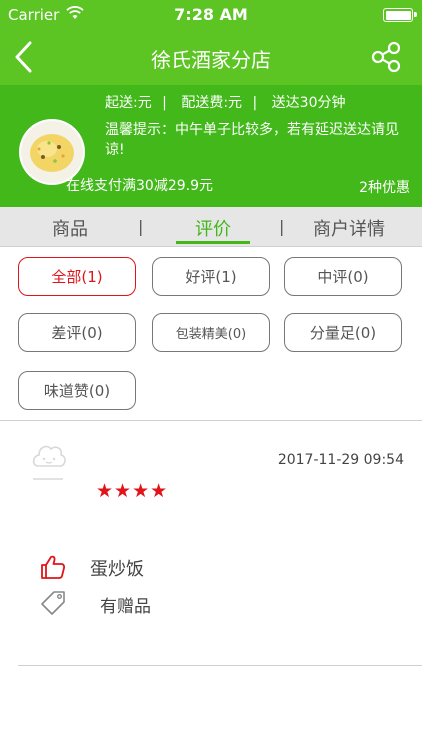 The height and width of the screenshot is (750, 422). What do you see at coordinates (220, 665) in the screenshot?
I see `divider` at bounding box center [220, 665].